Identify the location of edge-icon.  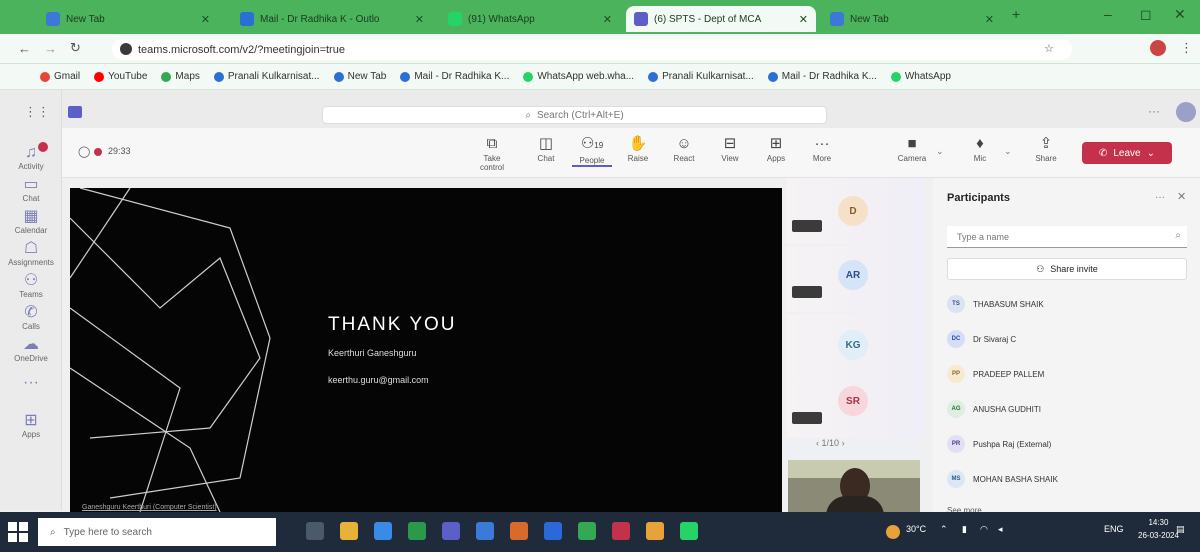
(383, 531).